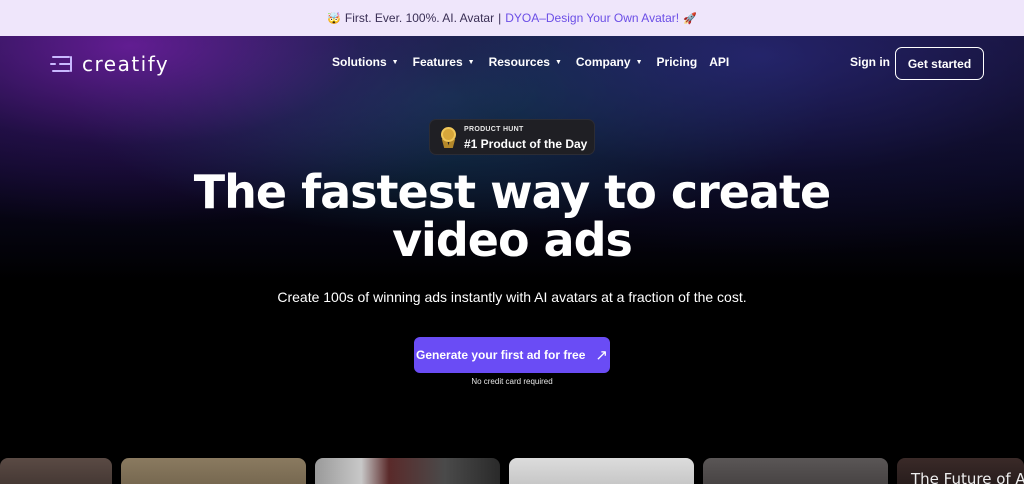  Describe the element at coordinates (519, 62) in the screenshot. I see `nav-resources-label: Resources` at that location.